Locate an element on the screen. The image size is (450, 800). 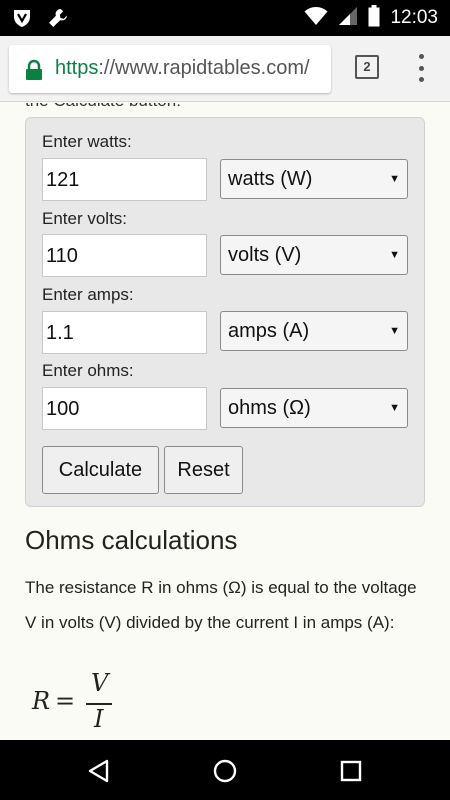
back-icon is located at coordinates (99, 771).